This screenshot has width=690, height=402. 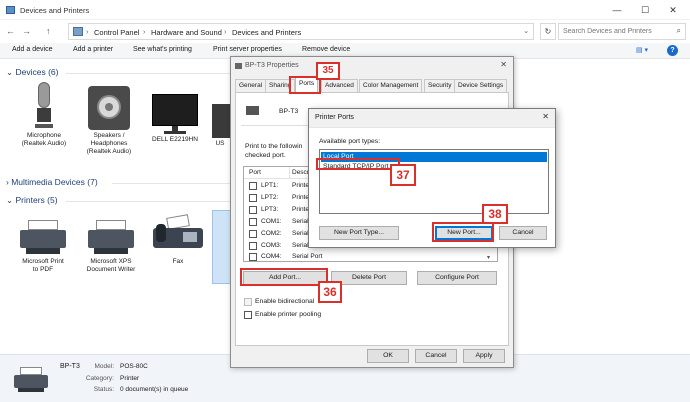 I want to click on category-label: Category:, so click(x=99, y=378).